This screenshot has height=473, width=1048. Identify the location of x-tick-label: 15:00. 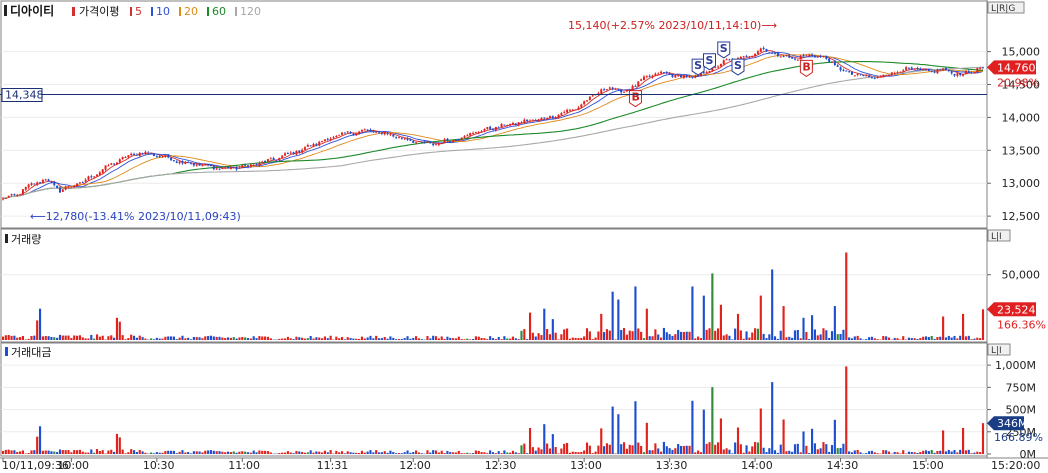
(928, 465).